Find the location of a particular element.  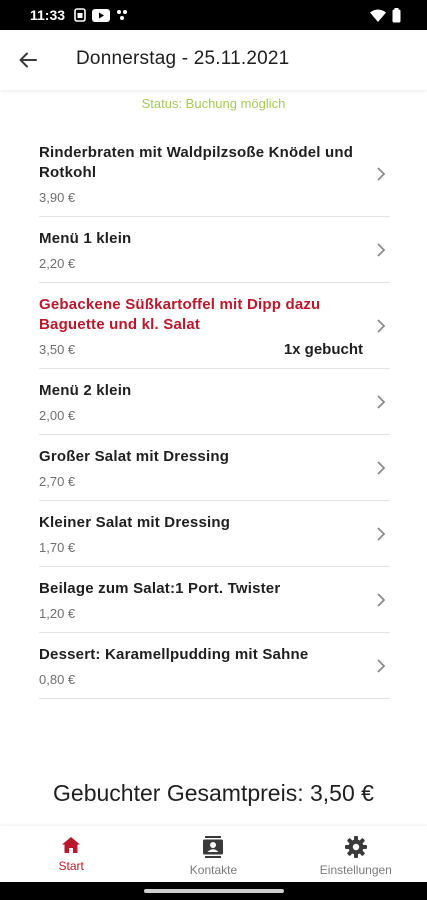

menu-item: Beilage zum Salat:1 Port. Twister 1,20 € is located at coordinates (214, 600).